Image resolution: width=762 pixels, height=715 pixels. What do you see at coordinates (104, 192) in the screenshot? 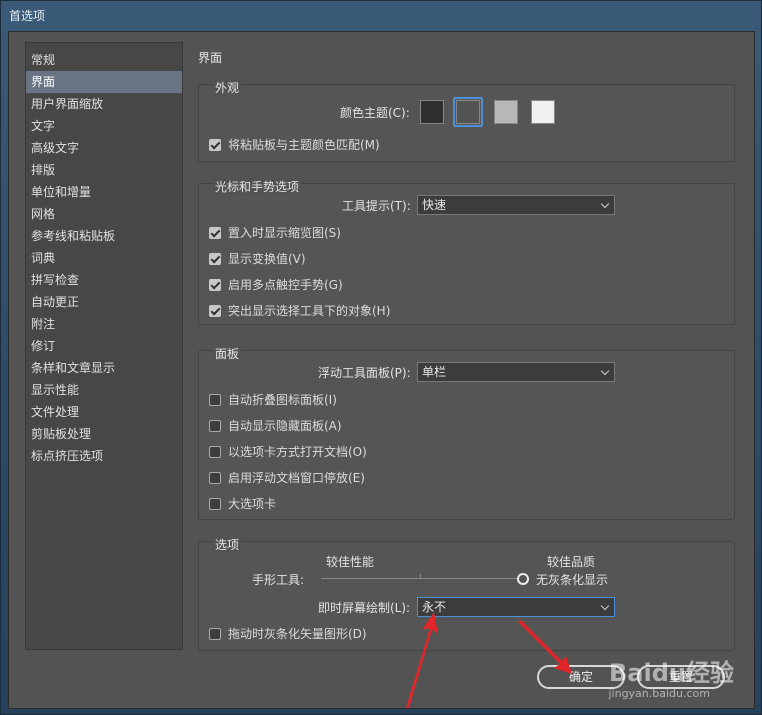
I see `sidebar-item: 单位和增量` at bounding box center [104, 192].